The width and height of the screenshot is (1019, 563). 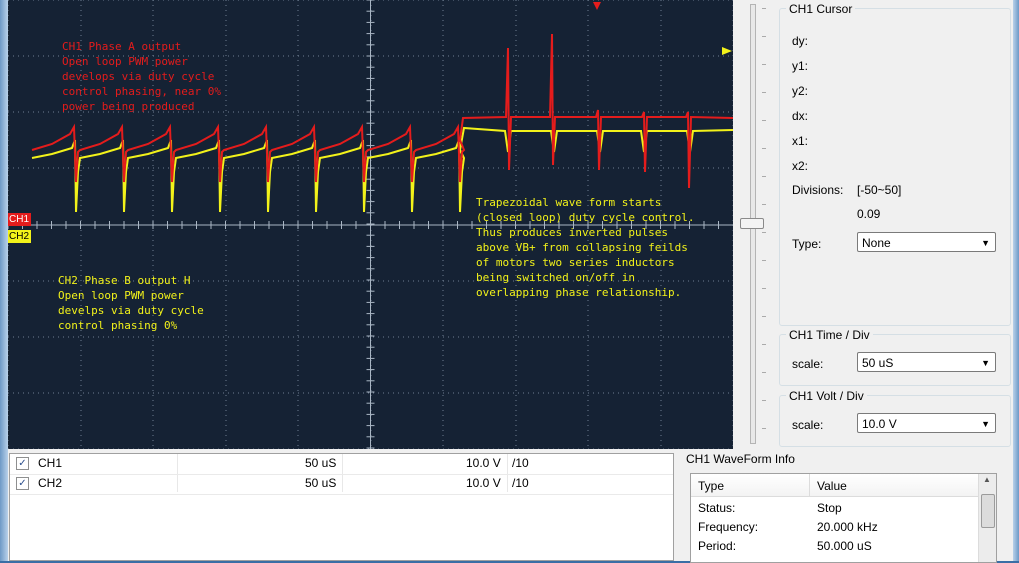 I want to click on cursor-type-label: Type:, so click(x=807, y=244).